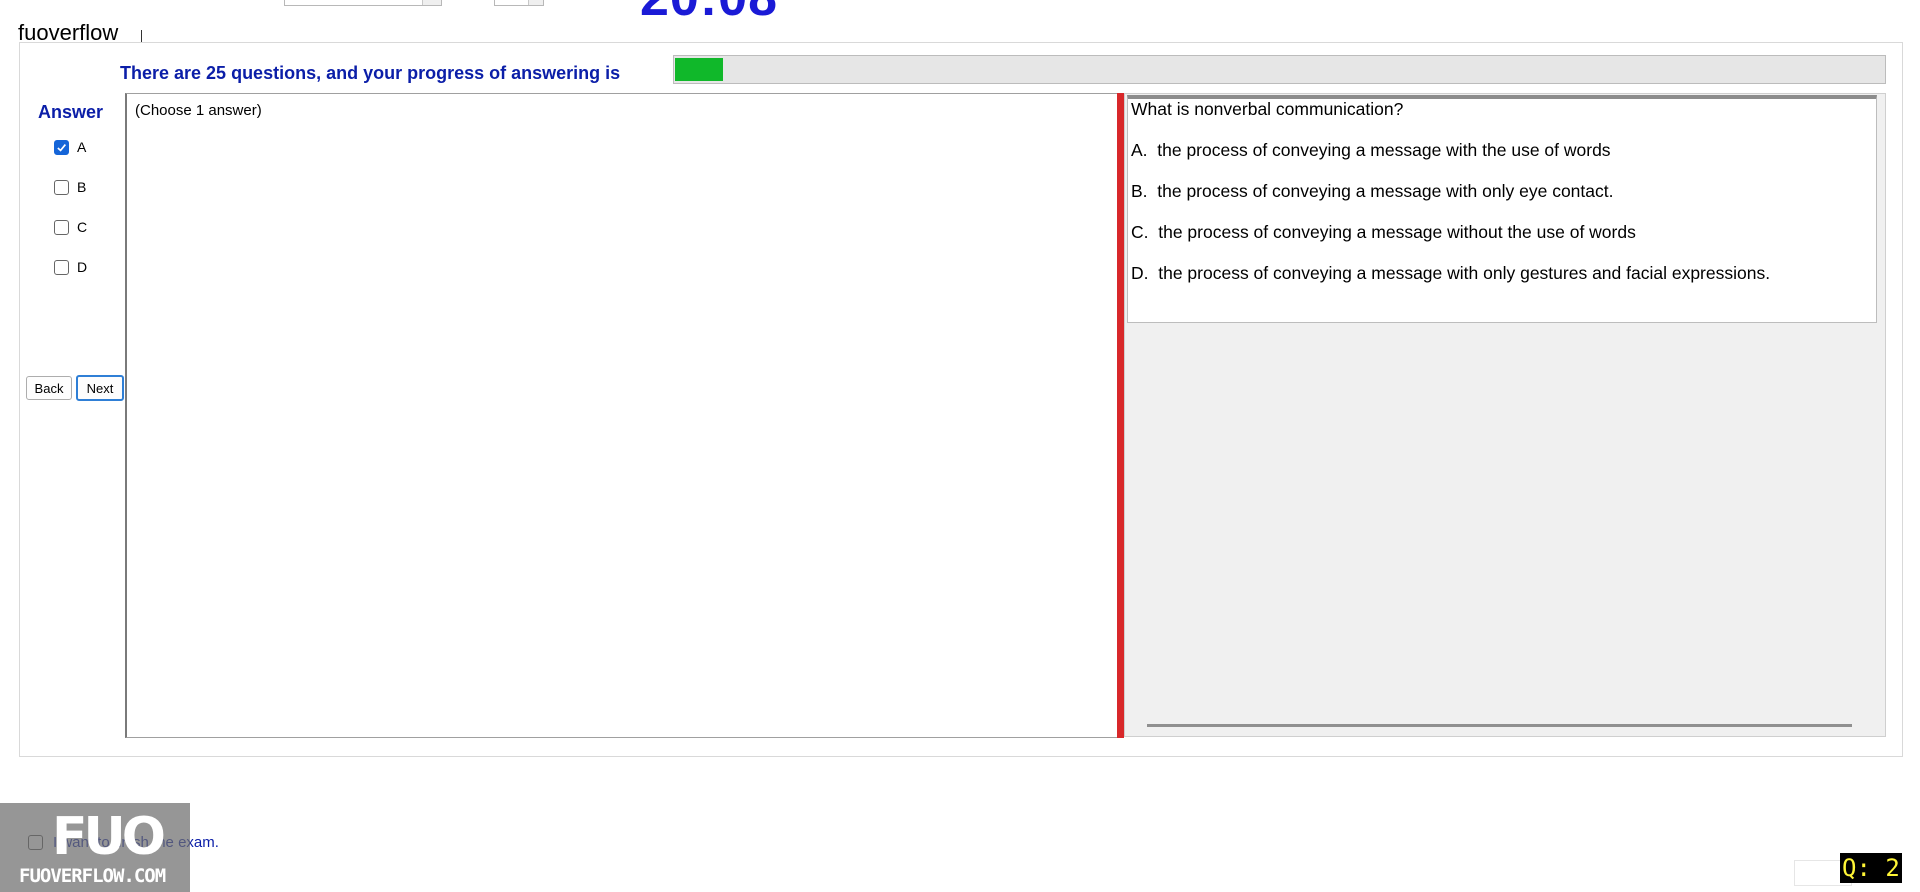 The width and height of the screenshot is (1920, 892). What do you see at coordinates (1267, 109) in the screenshot?
I see `question-text: What is nonverbal communication?` at bounding box center [1267, 109].